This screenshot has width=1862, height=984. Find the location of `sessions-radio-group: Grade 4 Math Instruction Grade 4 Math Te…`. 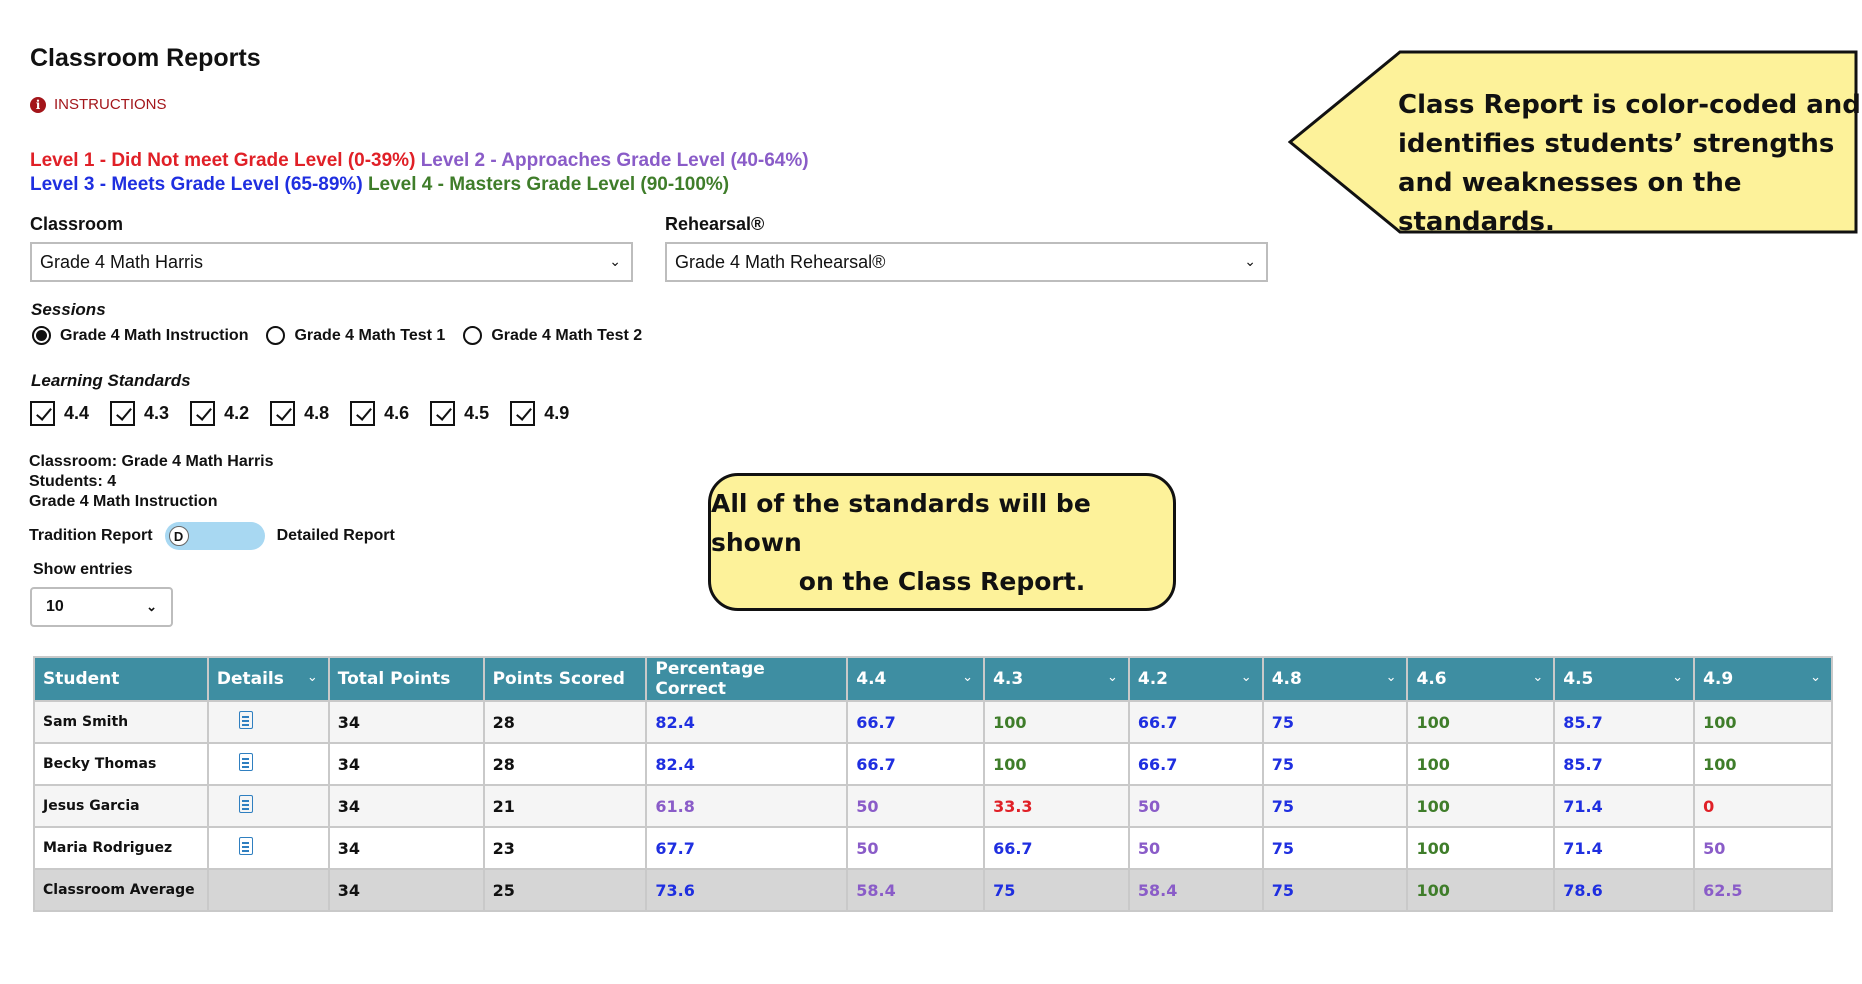

sessions-radio-group: Grade 4 Math Instruction Grade 4 Math Te… is located at coordinates (346, 335).